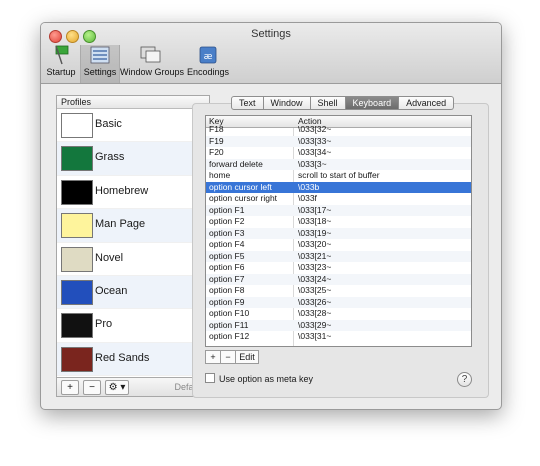  What do you see at coordinates (133, 159) in the screenshot?
I see `profile-item-grass: Grass` at bounding box center [133, 159].